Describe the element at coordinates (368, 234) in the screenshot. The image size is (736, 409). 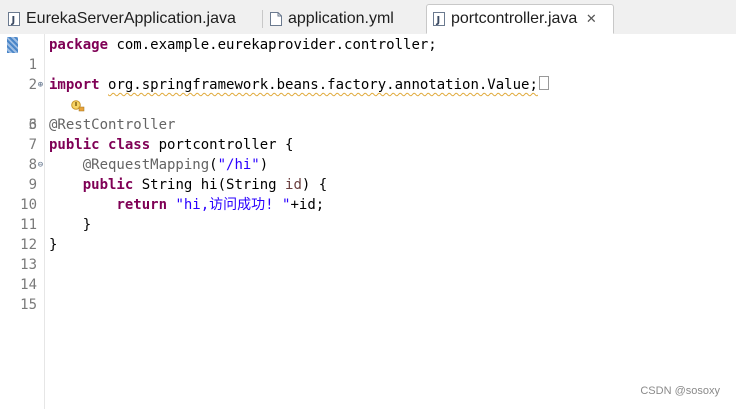
I see `code-line: 12 }` at that location.